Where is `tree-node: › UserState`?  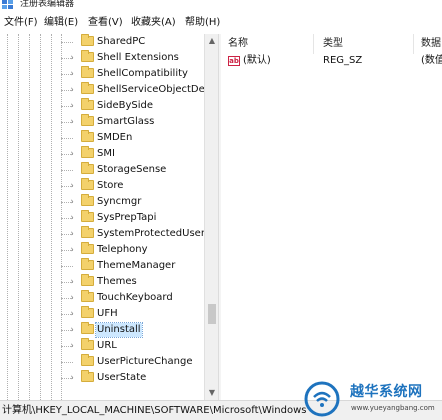 tree-node: › UserState is located at coordinates (102, 378).